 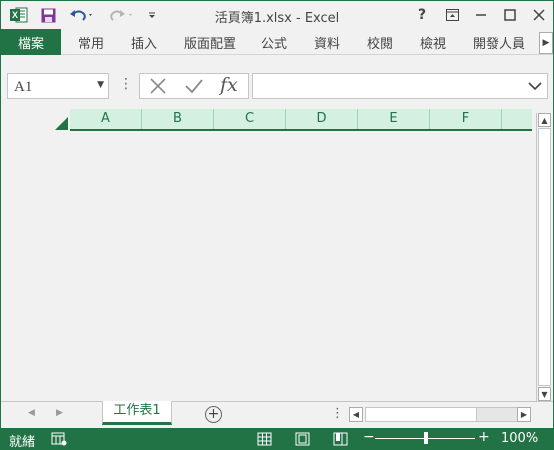 What do you see at coordinates (303, 440) in the screenshot?
I see `page-layout-view-icon` at bounding box center [303, 440].